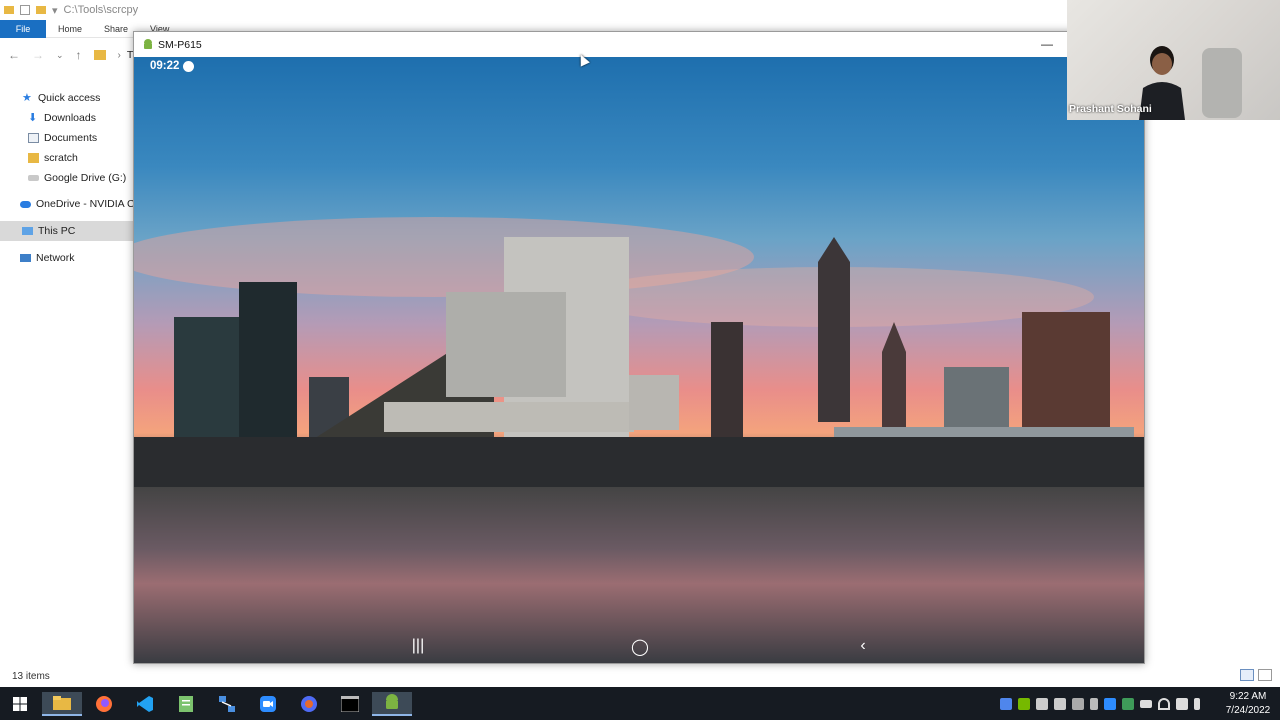 The height and width of the screenshot is (720, 1280). What do you see at coordinates (27, 98) in the screenshot?
I see `star-icon: ★` at bounding box center [27, 98].